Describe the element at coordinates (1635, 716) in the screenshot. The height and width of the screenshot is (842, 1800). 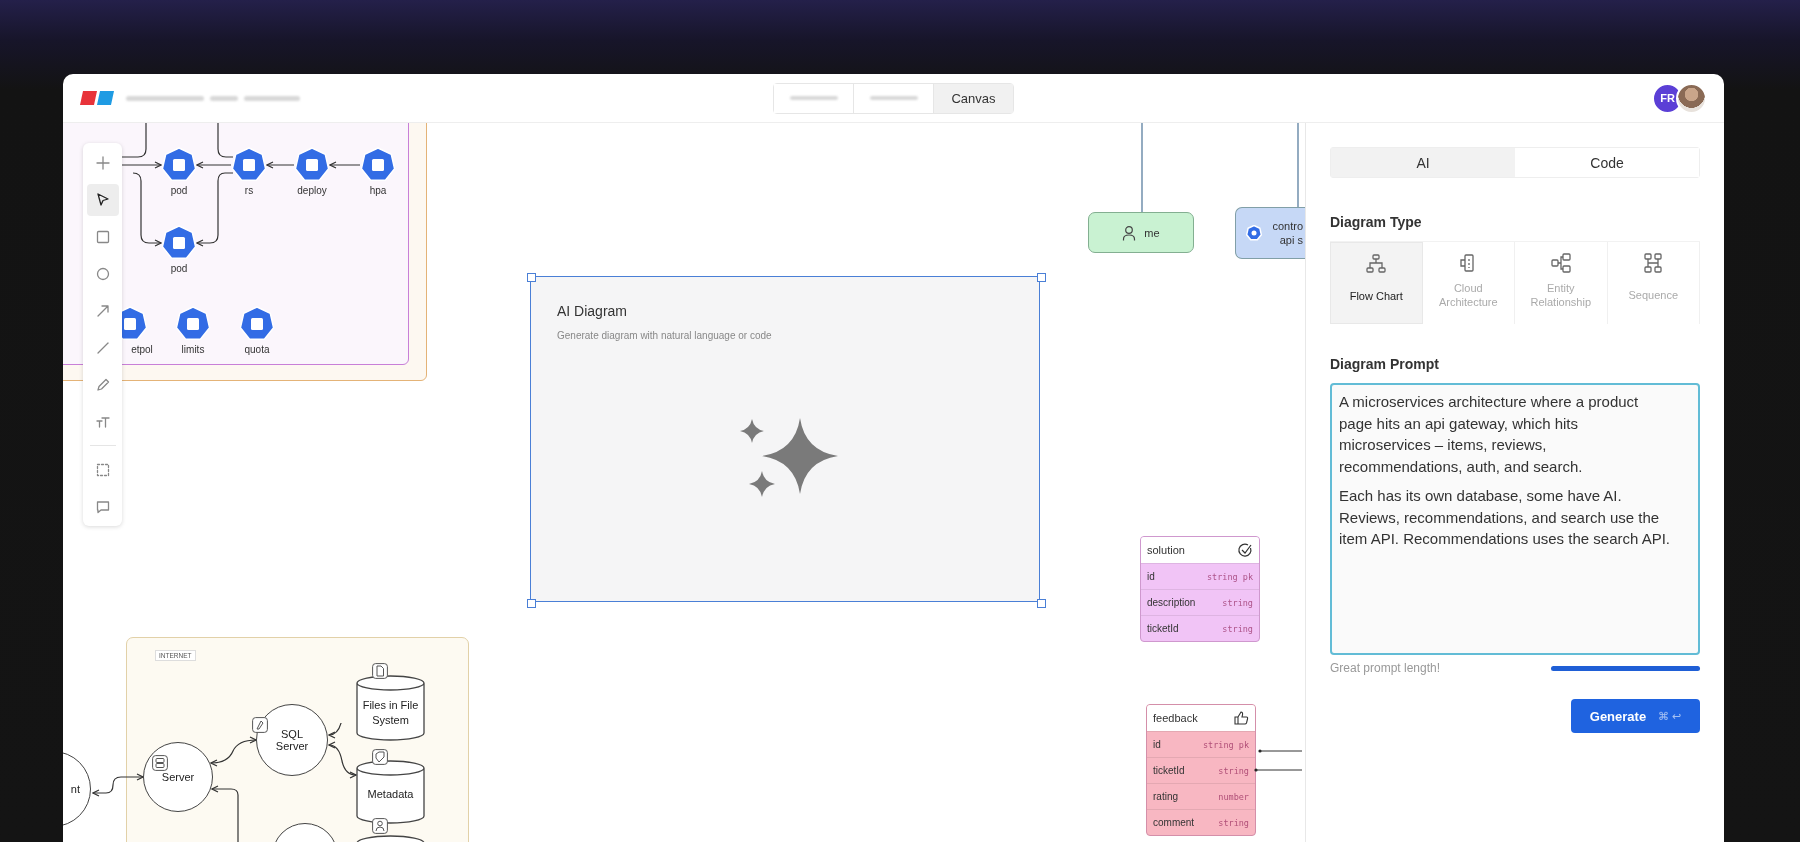
I see `generate-button: Generate ⌘ ↩` at that location.